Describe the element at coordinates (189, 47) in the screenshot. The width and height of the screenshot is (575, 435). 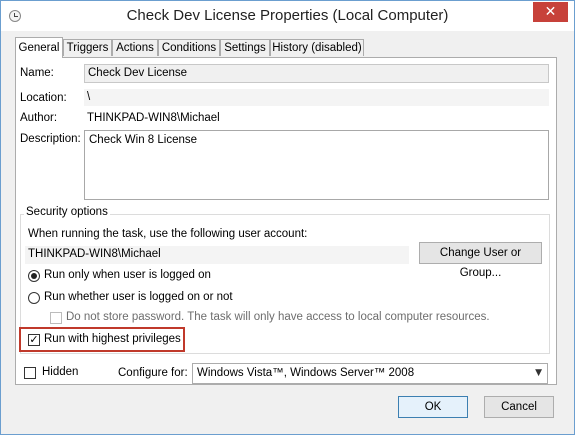
I see `tab-conditions: Conditions` at that location.